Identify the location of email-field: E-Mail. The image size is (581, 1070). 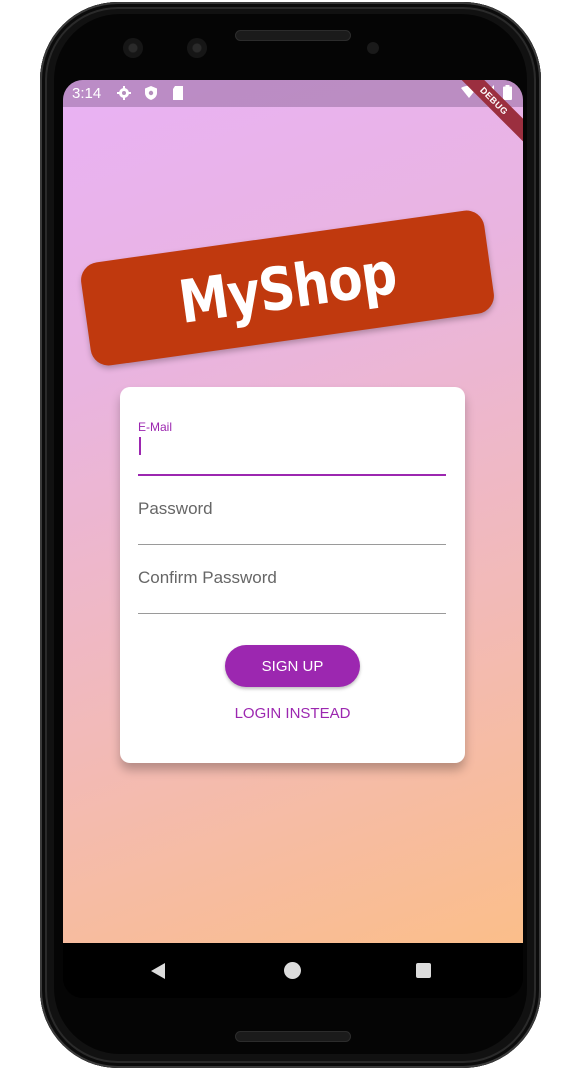
(292, 448).